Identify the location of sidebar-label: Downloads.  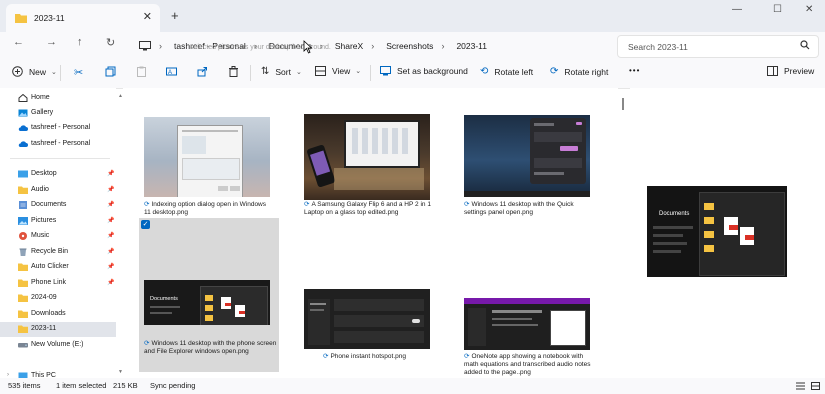
(48, 313).